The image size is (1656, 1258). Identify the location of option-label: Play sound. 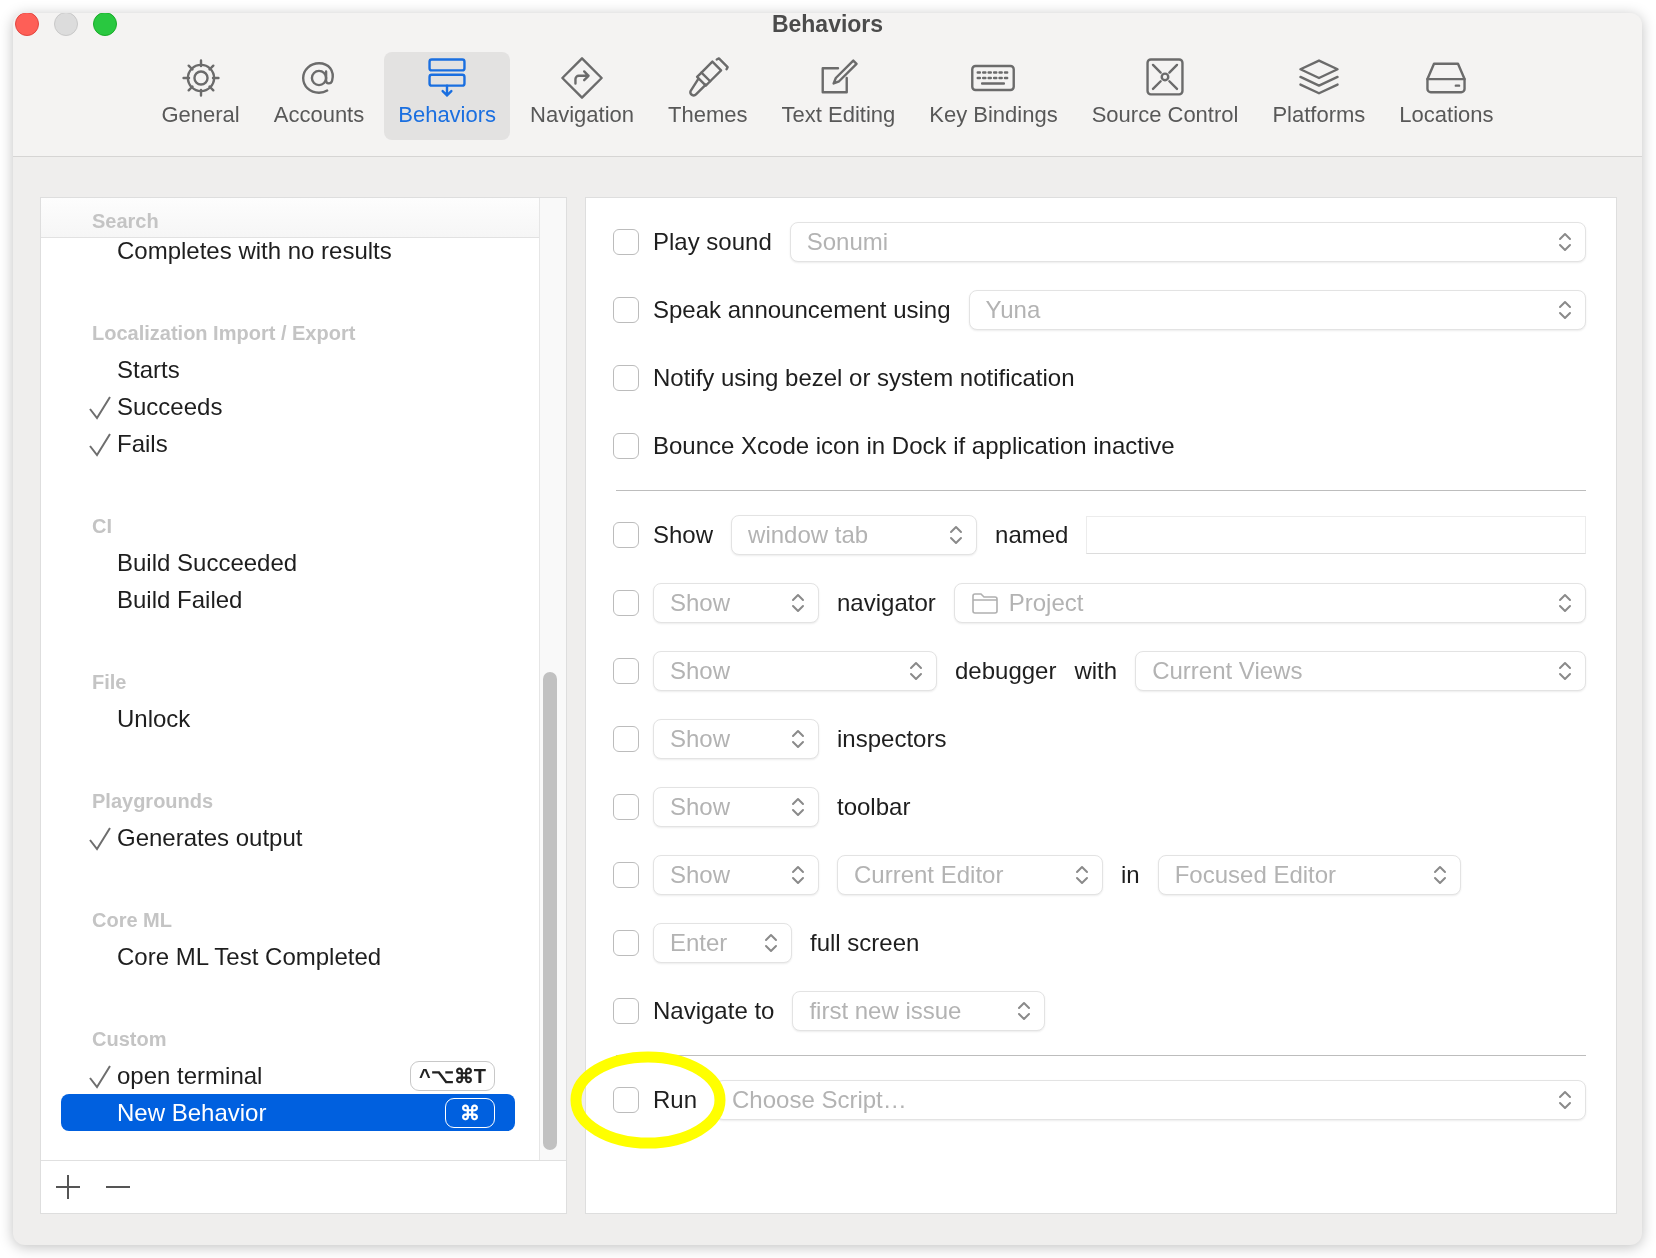
(712, 242).